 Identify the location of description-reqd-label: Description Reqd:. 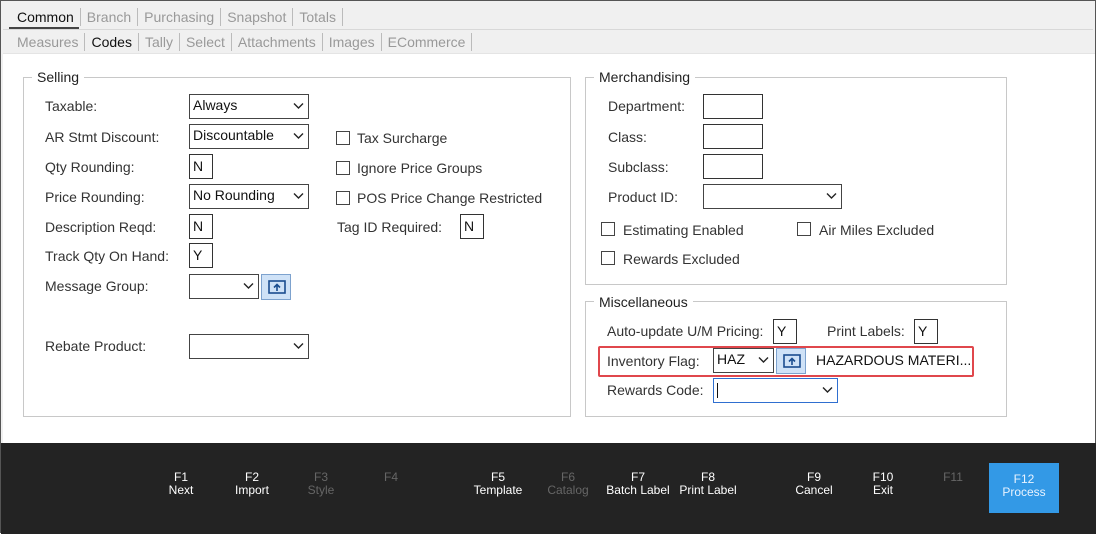
(101, 227).